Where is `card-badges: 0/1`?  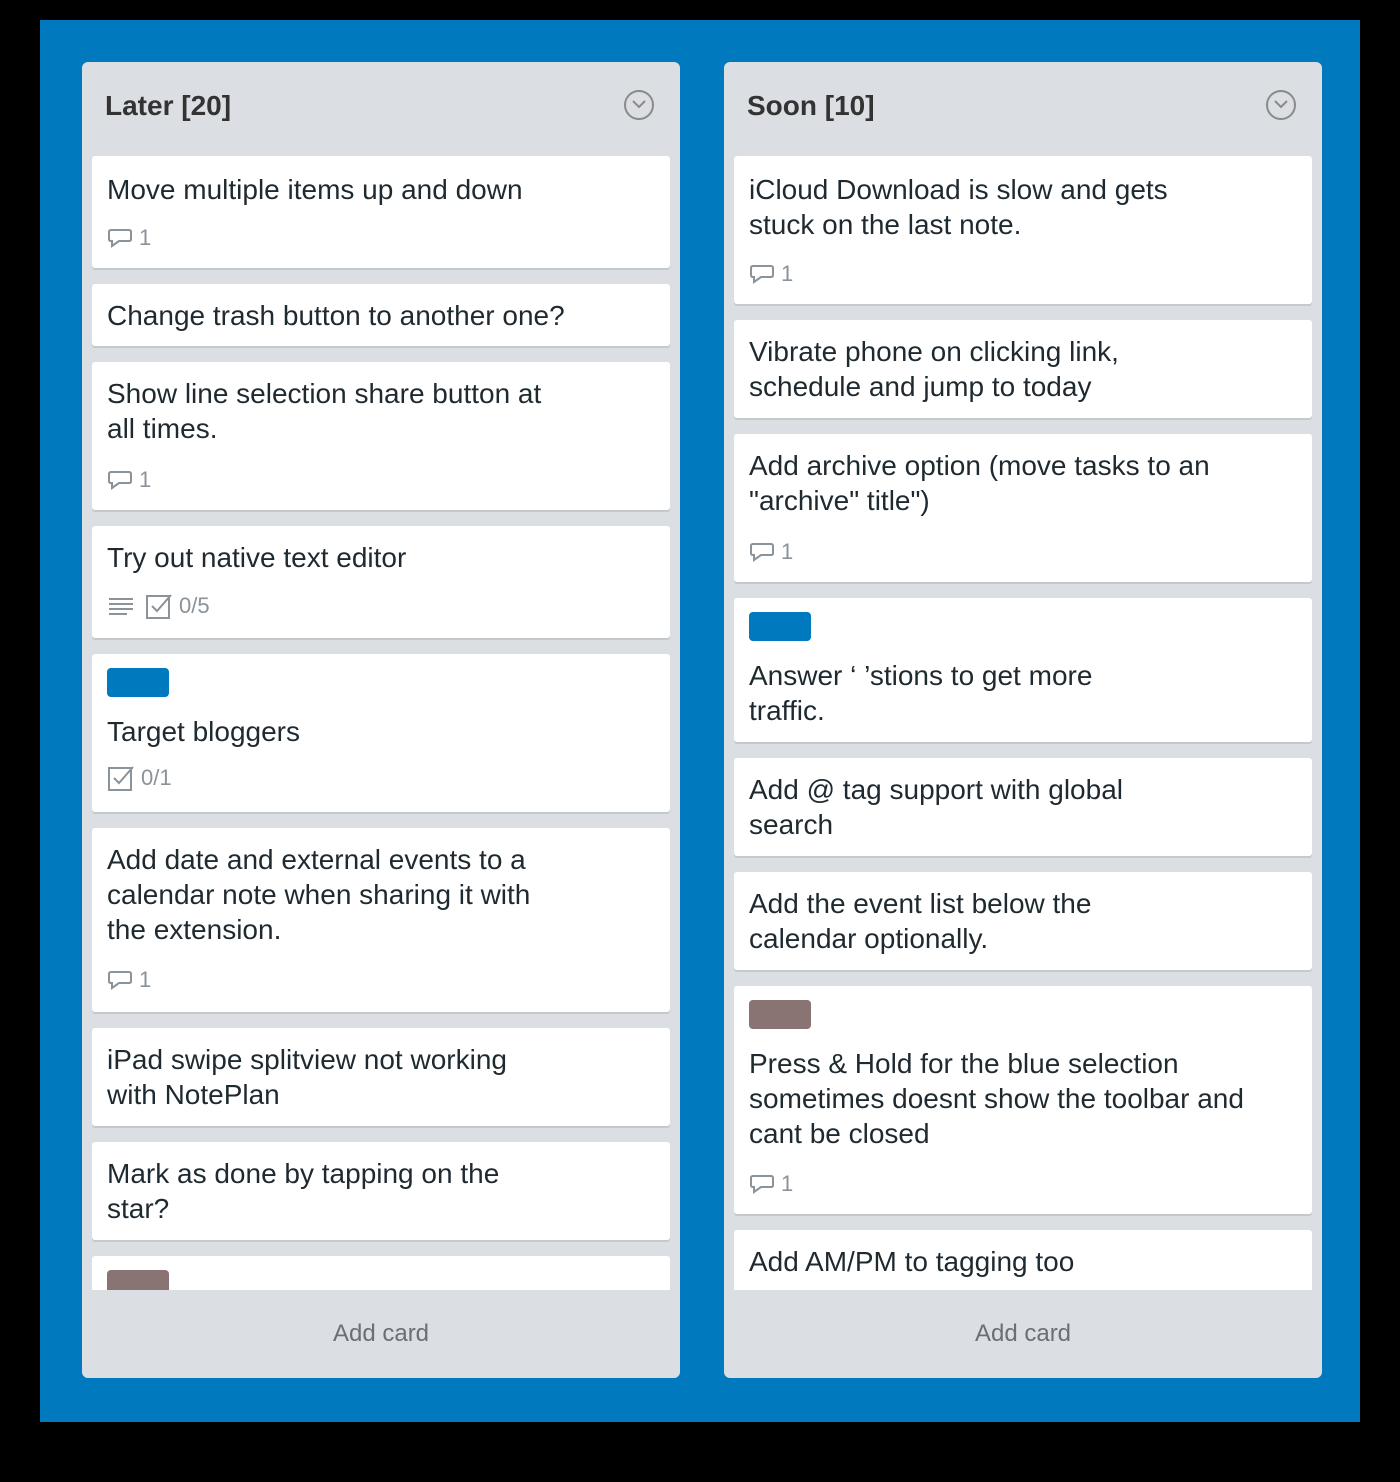
card-badges: 0/1 is located at coordinates (139, 778).